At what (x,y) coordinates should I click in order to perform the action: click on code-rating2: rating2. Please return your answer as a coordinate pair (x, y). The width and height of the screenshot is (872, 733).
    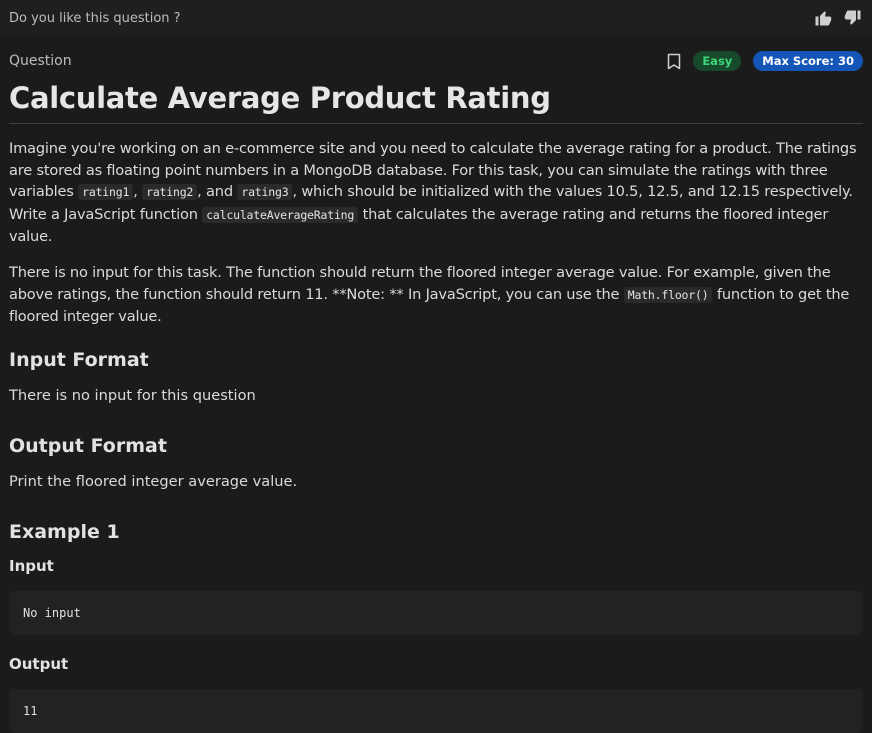
    Looking at the image, I should click on (170, 192).